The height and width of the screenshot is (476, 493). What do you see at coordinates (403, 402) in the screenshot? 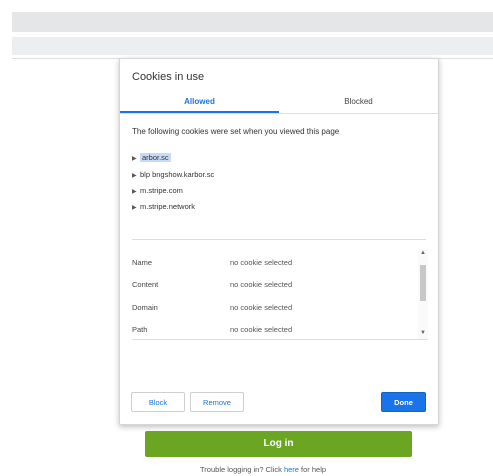
I see `done-button: Done` at bounding box center [403, 402].